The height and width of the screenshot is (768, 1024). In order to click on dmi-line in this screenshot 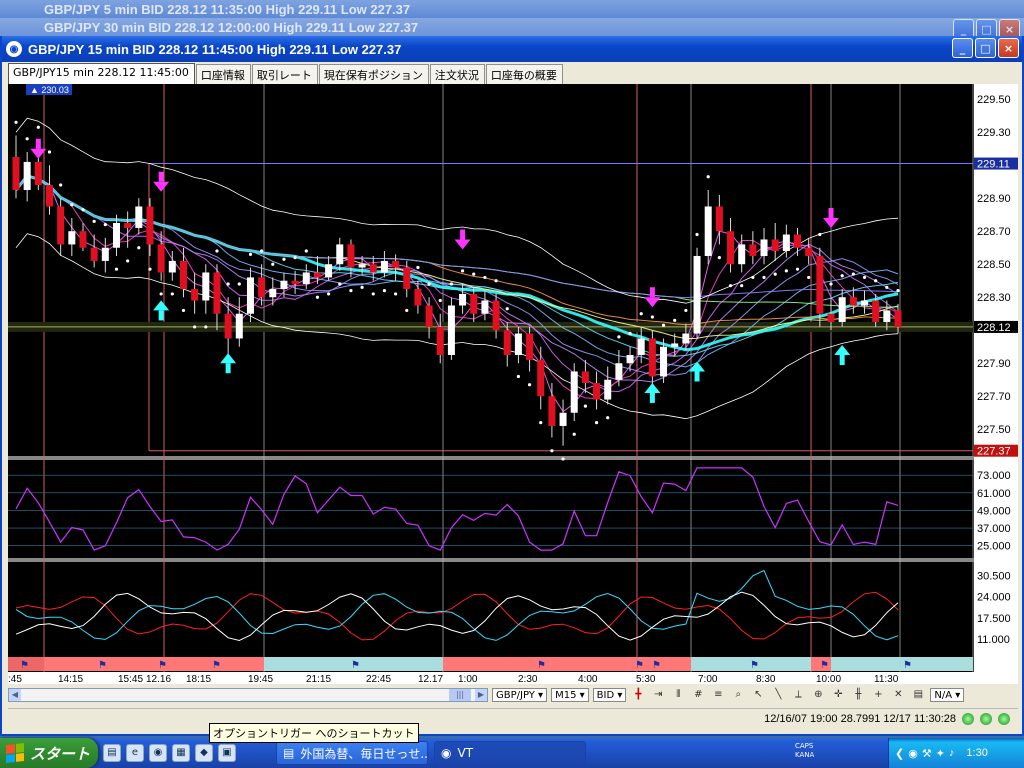, I will do `click(457, 616)`.